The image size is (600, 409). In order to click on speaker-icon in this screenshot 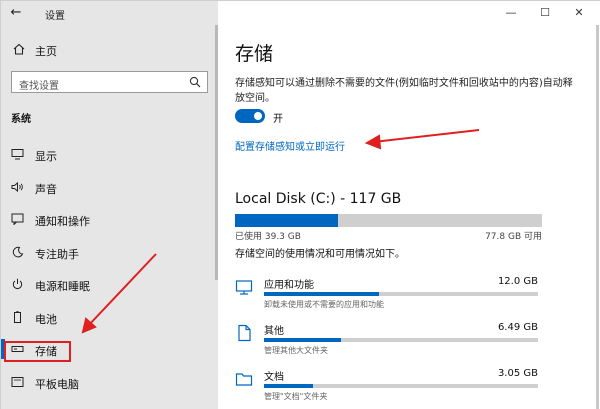, I will do `click(17, 186)`.